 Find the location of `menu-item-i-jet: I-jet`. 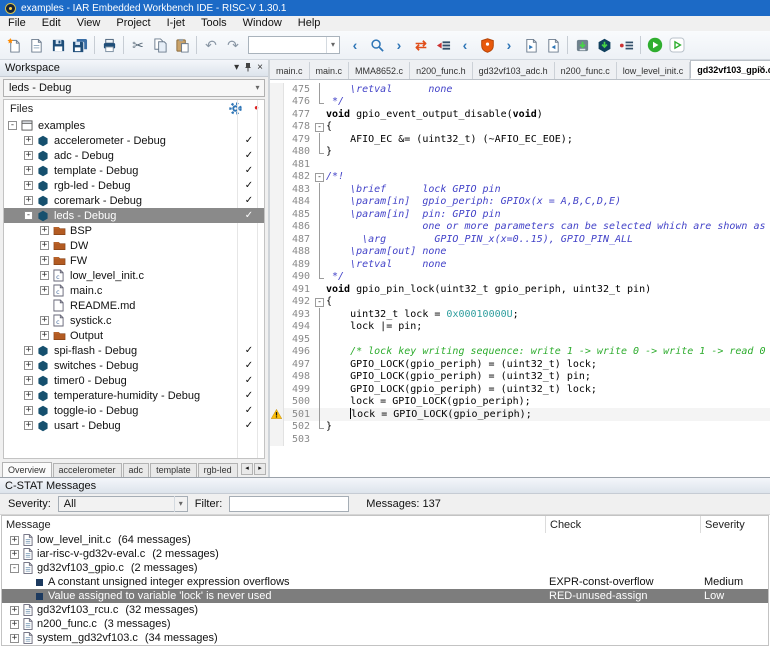

menu-item-i-jet: I-jet is located at coordinates (176, 23).